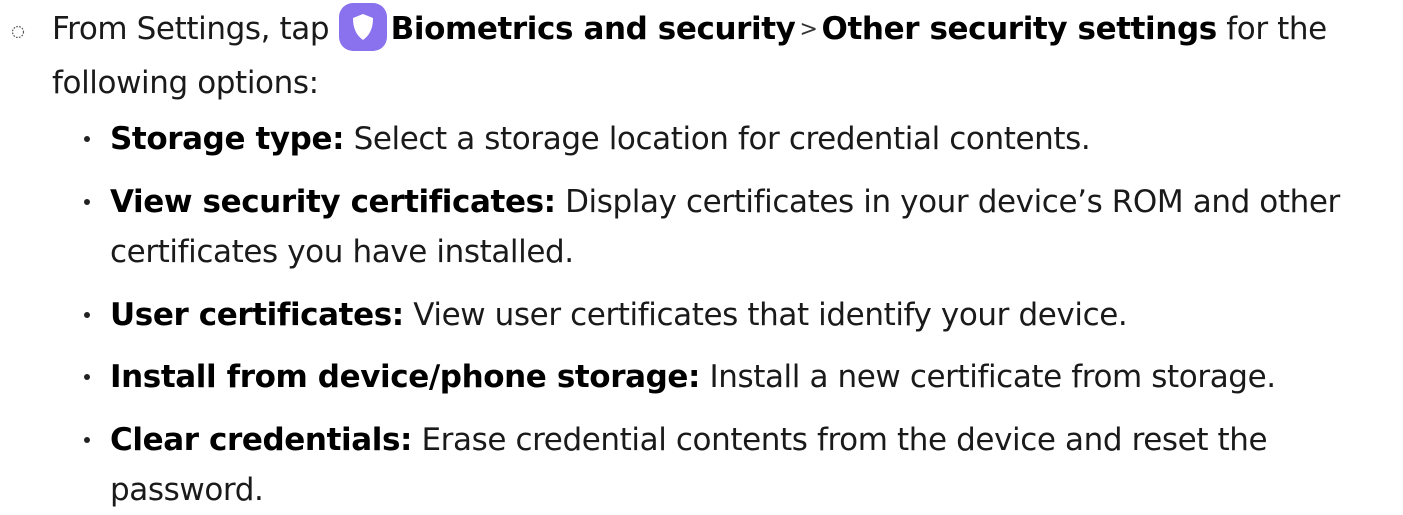  Describe the element at coordinates (1019, 29) in the screenshot. I see `menu-item-other-security: Other security settings` at that location.